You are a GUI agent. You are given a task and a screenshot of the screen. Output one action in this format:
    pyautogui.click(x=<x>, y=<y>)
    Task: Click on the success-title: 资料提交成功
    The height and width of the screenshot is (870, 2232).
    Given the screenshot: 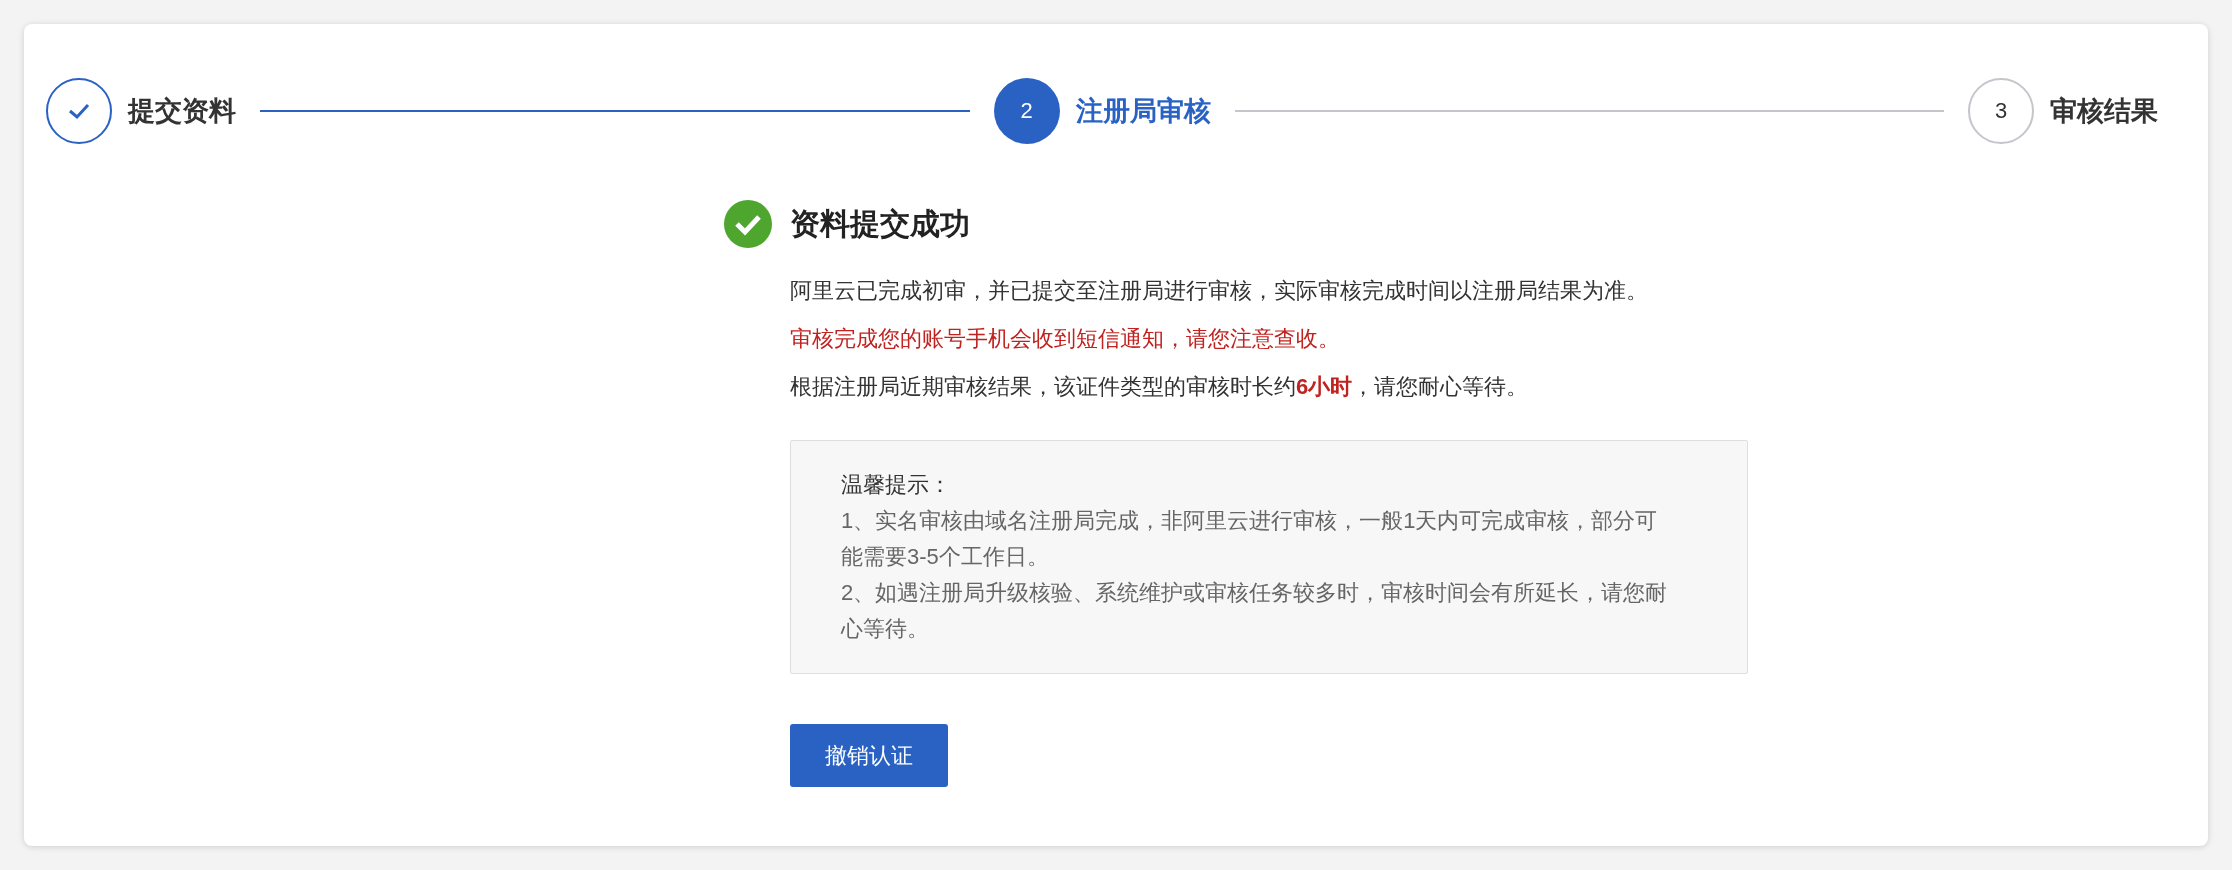 What is the action you would take?
    pyautogui.click(x=880, y=223)
    